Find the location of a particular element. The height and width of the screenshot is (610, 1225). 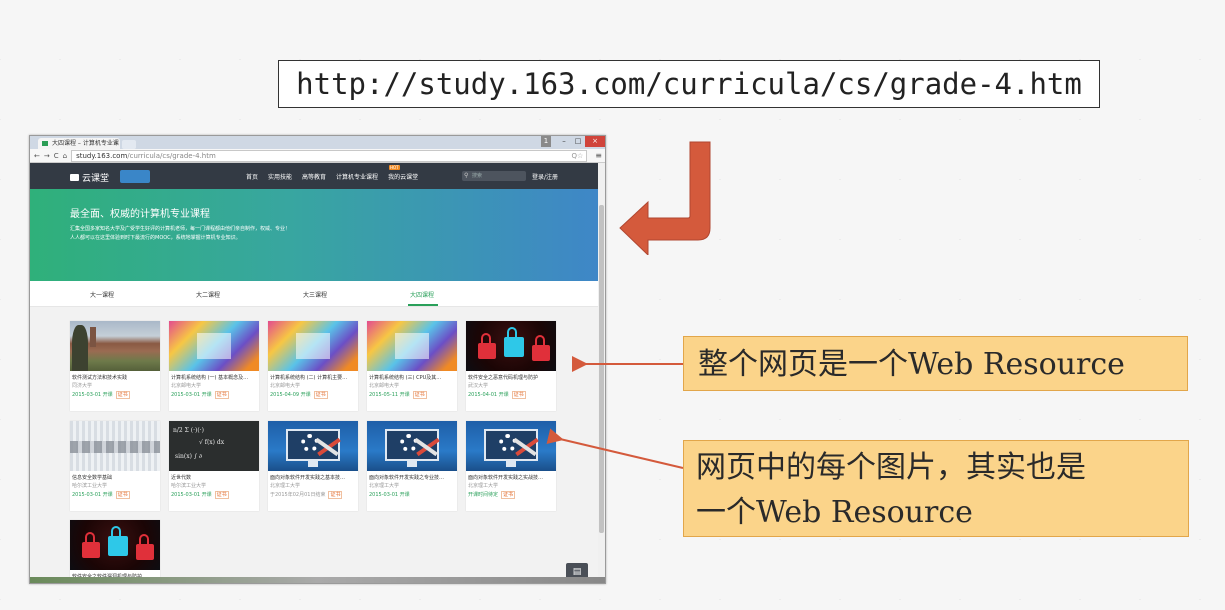

course-title: 信息安全数学基础 is located at coordinates (115, 477).